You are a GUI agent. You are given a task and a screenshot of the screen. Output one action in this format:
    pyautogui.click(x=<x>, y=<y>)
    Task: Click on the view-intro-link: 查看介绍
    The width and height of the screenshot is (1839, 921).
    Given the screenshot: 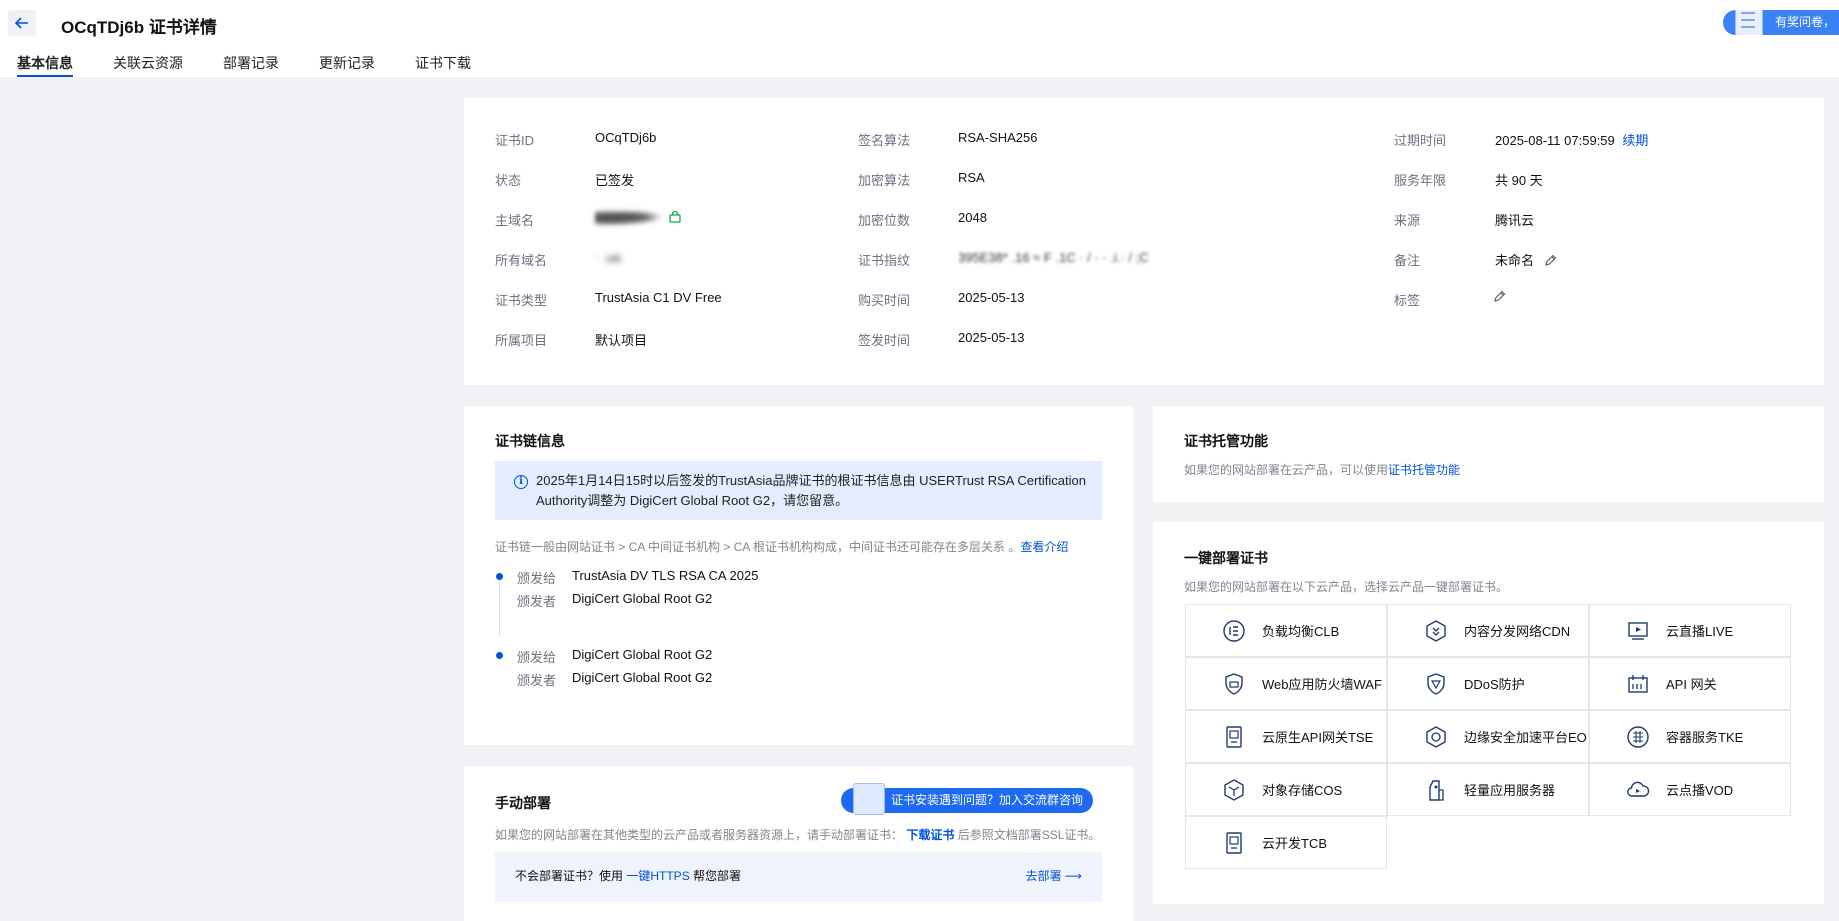 What is the action you would take?
    pyautogui.click(x=1044, y=547)
    